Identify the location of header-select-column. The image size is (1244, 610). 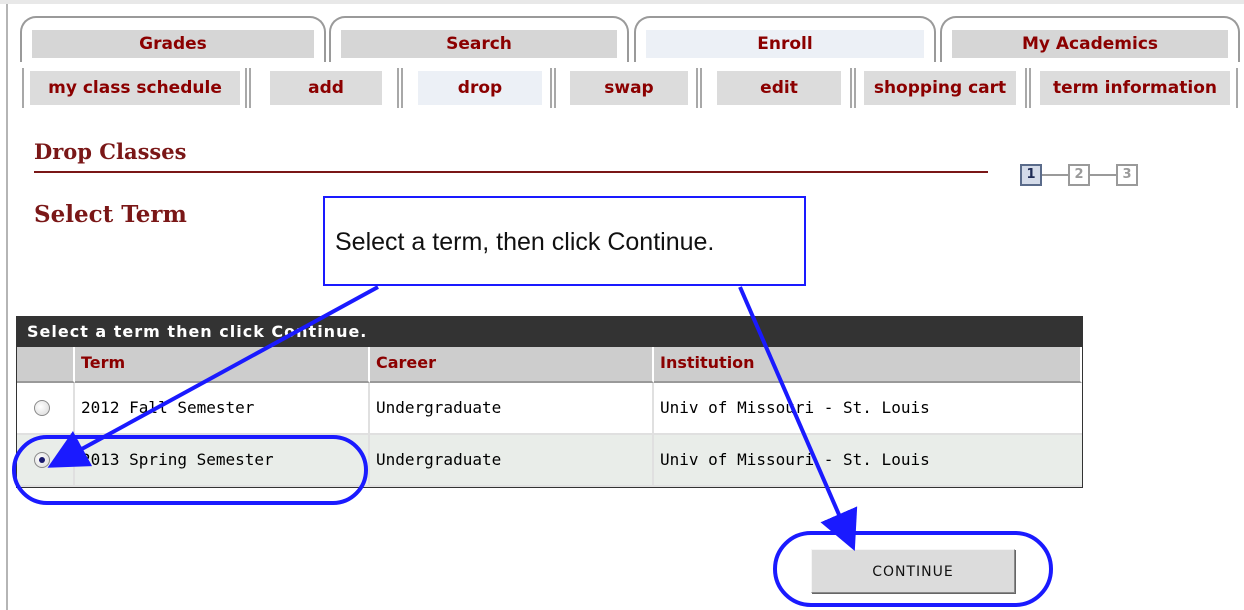
(46, 365).